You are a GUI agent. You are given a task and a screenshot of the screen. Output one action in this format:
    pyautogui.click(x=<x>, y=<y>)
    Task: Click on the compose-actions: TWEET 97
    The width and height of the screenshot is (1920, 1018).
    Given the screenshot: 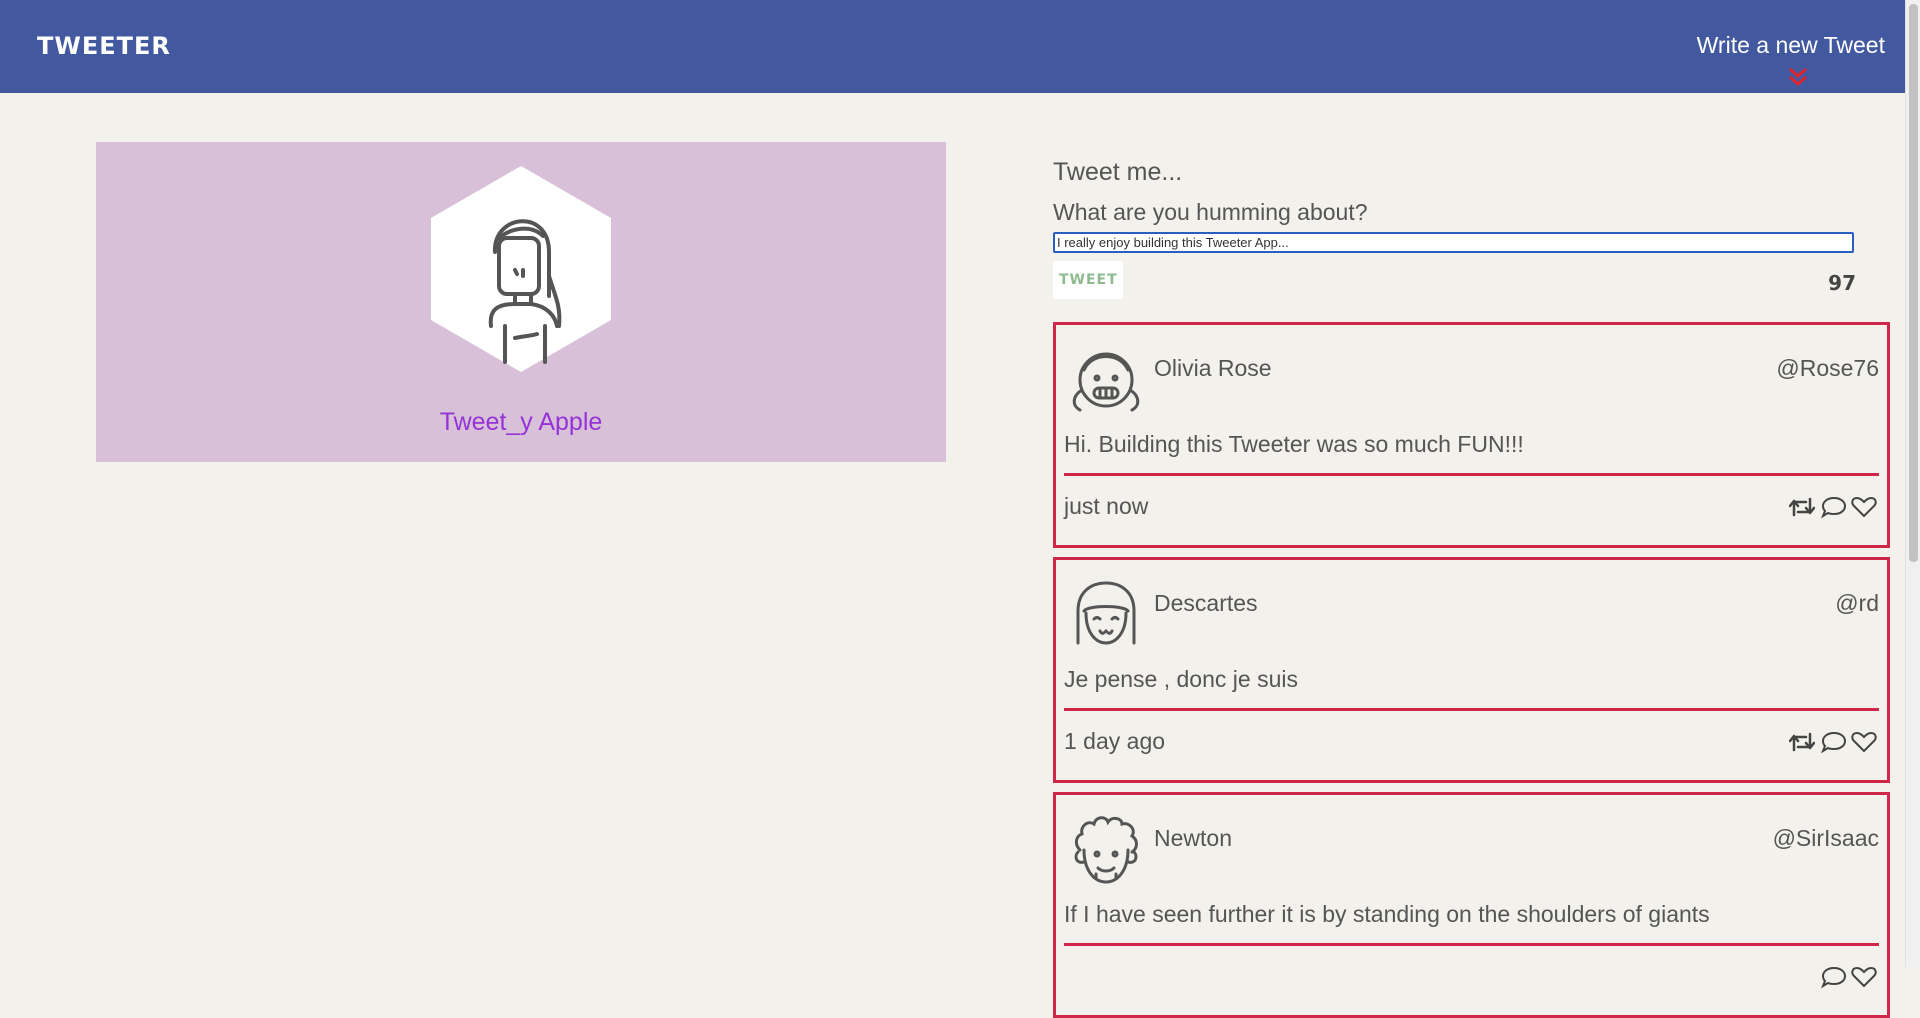 What is the action you would take?
    pyautogui.click(x=1455, y=282)
    